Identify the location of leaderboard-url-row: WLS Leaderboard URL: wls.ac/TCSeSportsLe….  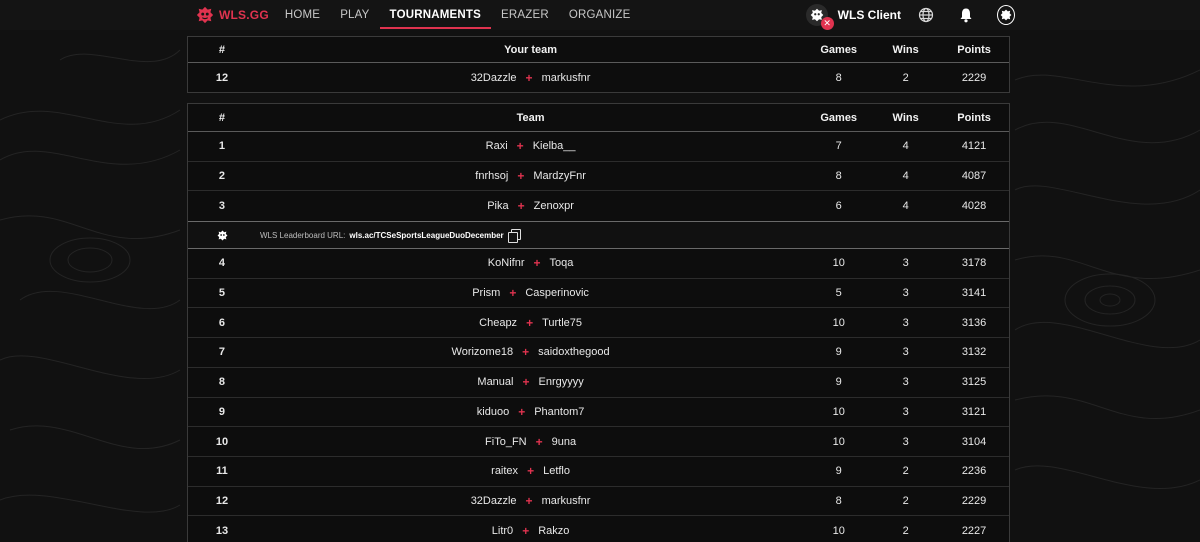
(598, 235).